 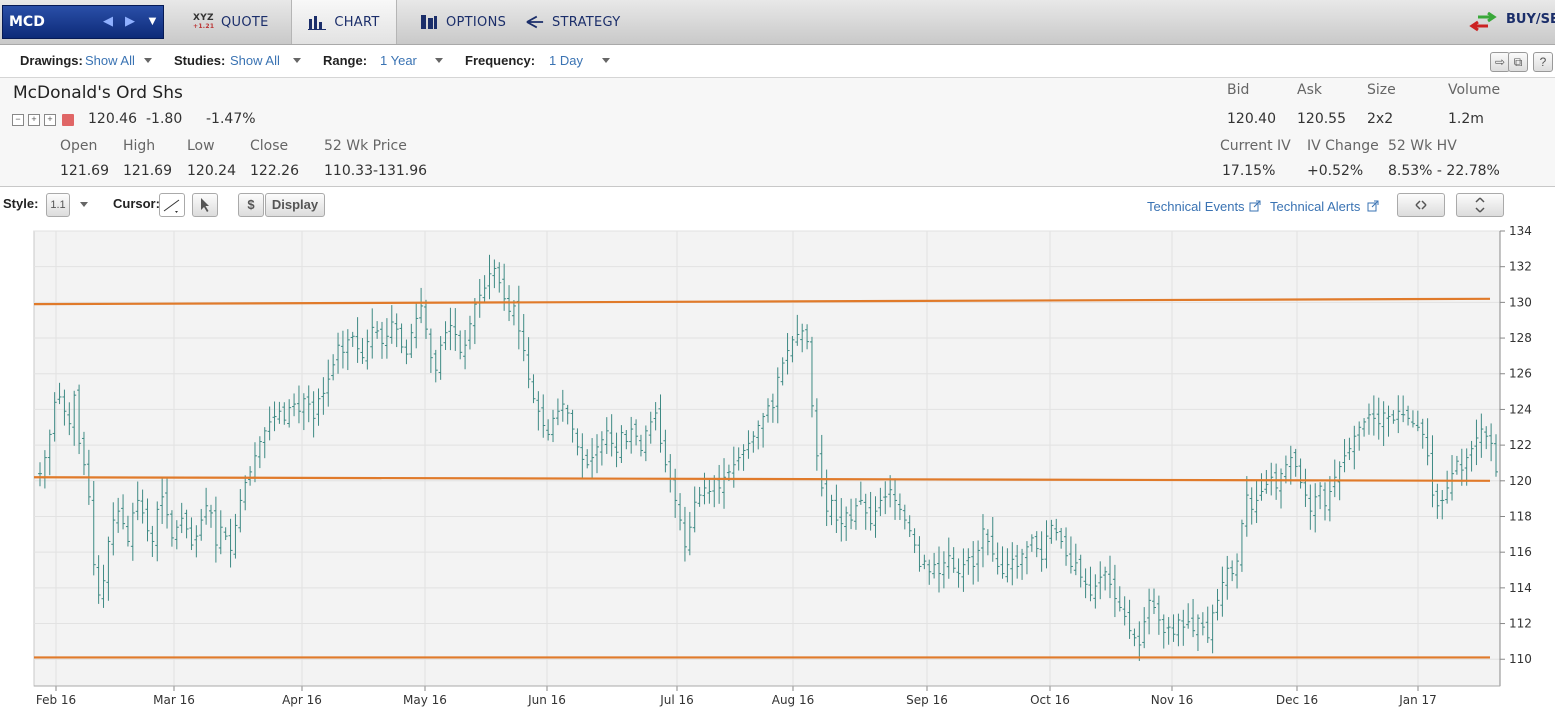 What do you see at coordinates (429, 22) in the screenshot?
I see `options-icon` at bounding box center [429, 22].